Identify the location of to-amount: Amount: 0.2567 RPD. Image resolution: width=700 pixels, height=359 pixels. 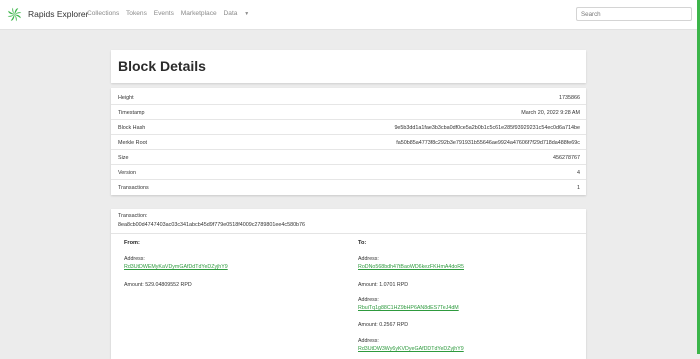
(383, 325).